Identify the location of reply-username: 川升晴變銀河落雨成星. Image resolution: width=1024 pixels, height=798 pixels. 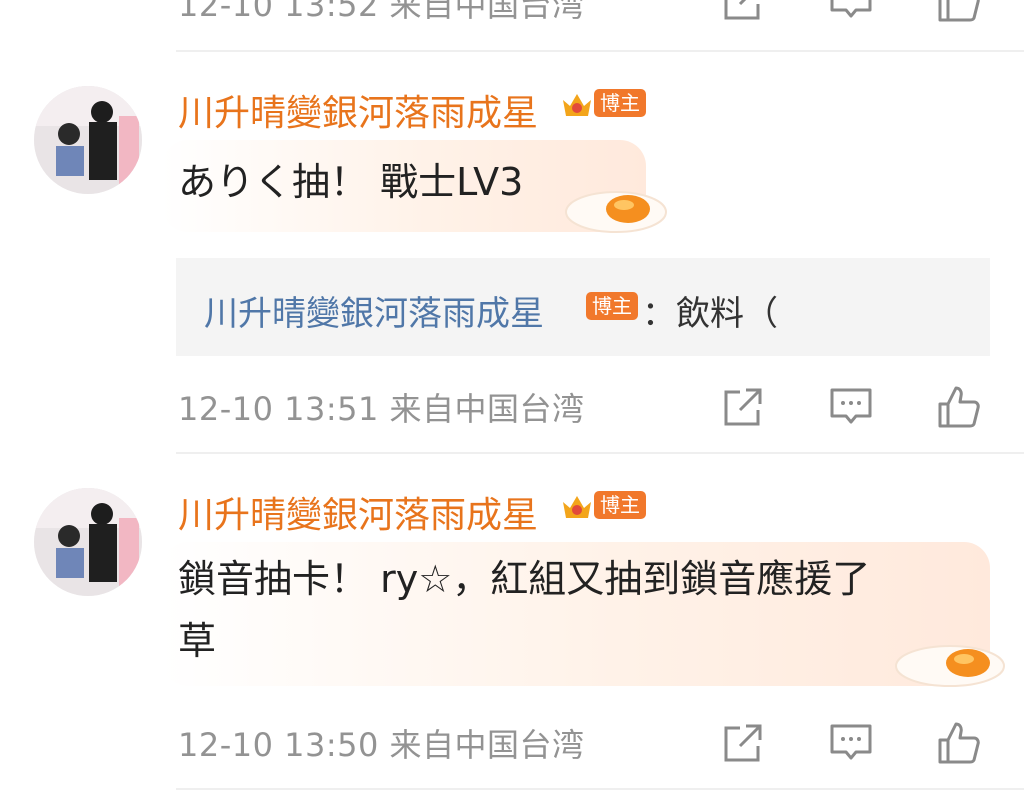
(374, 310).